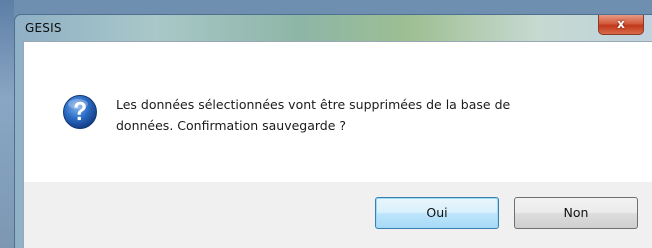 The height and width of the screenshot is (248, 652). I want to click on window-title: GESIS, so click(43, 28).